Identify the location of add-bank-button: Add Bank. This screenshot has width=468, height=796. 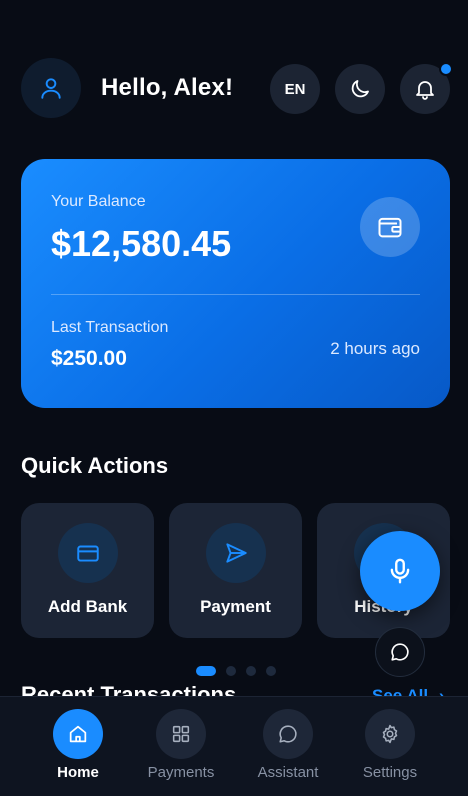
(87, 570).